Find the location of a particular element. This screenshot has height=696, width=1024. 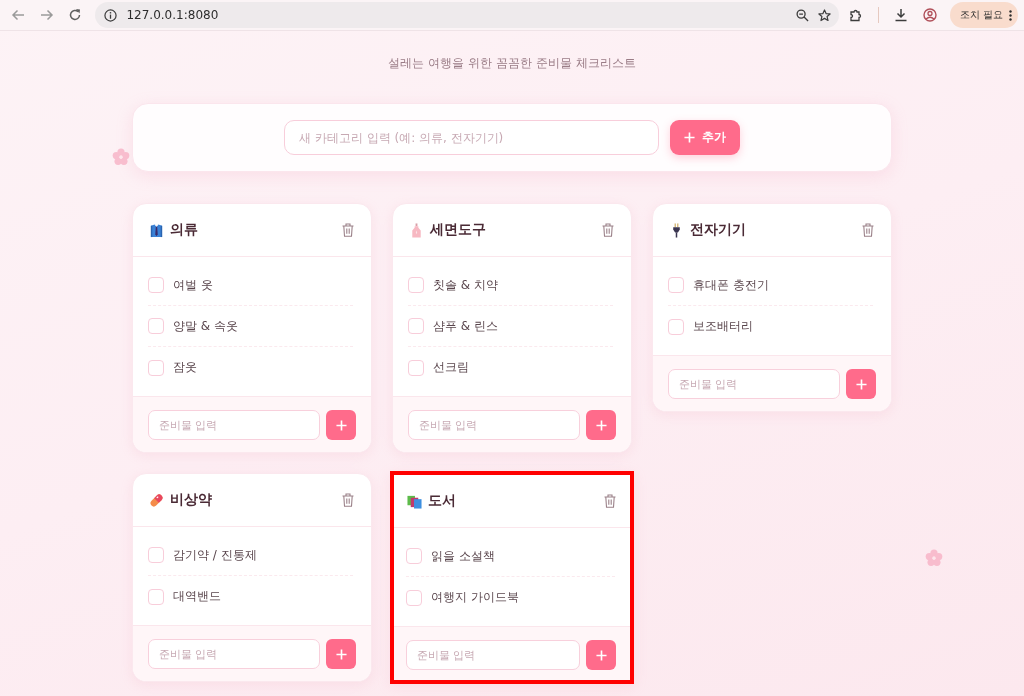

bottle-icon is located at coordinates (416, 230).